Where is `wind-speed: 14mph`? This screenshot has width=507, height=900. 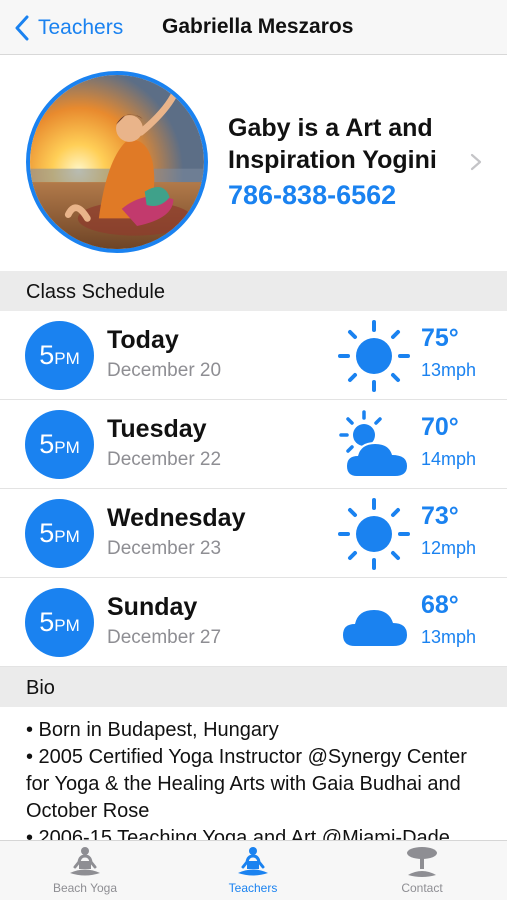
wind-speed: 14mph is located at coordinates (449, 459).